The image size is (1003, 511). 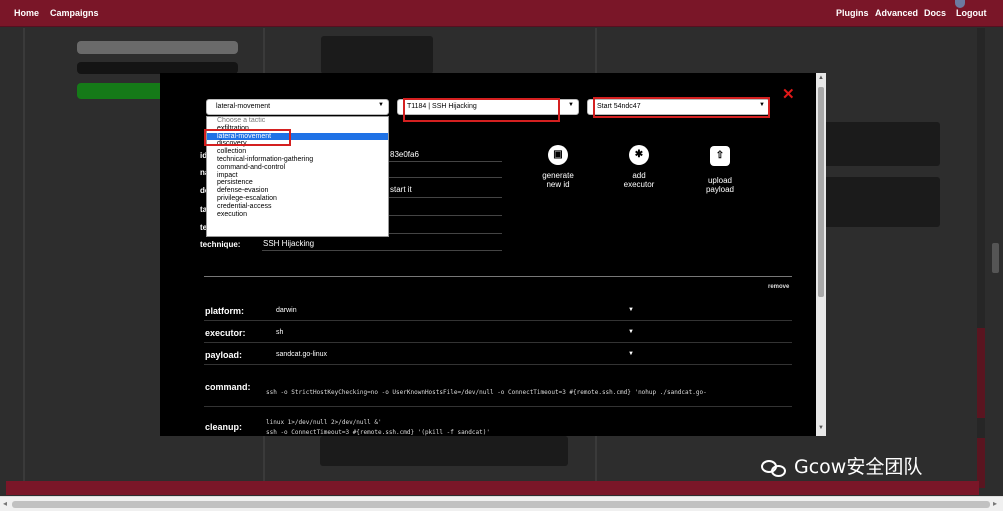 What do you see at coordinates (74, 13) in the screenshot?
I see `nav-campaigns: Campaigns` at bounding box center [74, 13].